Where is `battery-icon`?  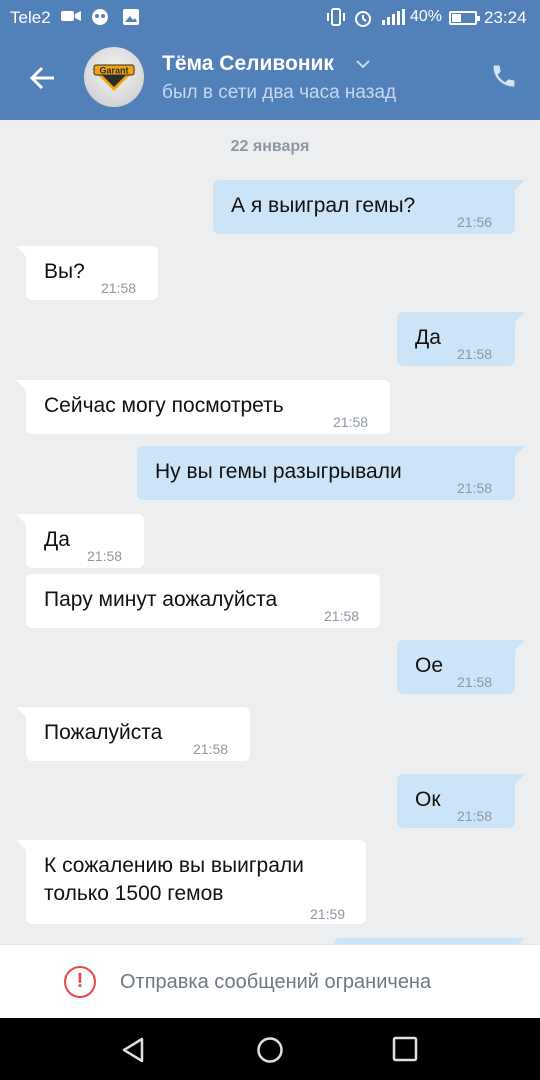
battery-icon is located at coordinates (464, 18).